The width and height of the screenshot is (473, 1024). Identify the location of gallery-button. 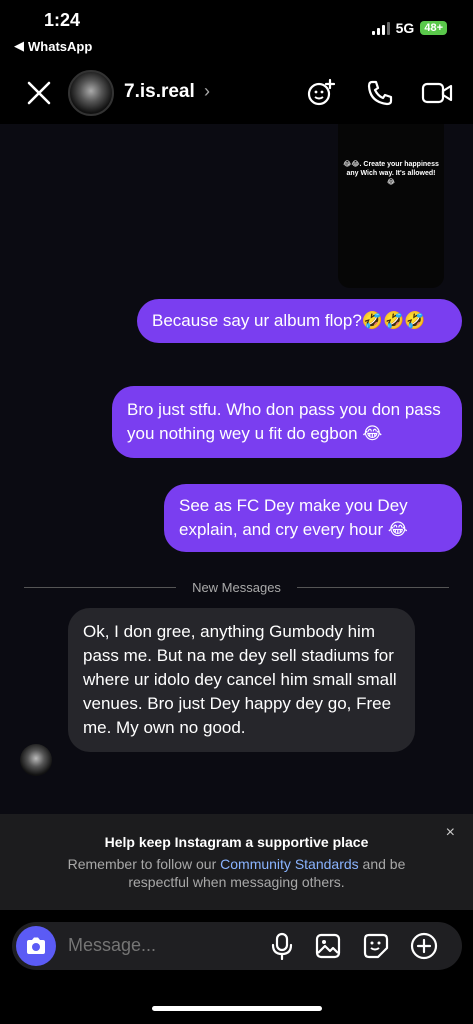
(328, 946).